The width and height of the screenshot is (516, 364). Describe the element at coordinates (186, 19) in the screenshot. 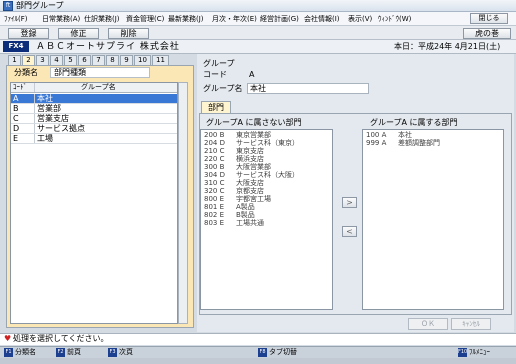

I see `menu-latest: 最新業務(J)` at that location.